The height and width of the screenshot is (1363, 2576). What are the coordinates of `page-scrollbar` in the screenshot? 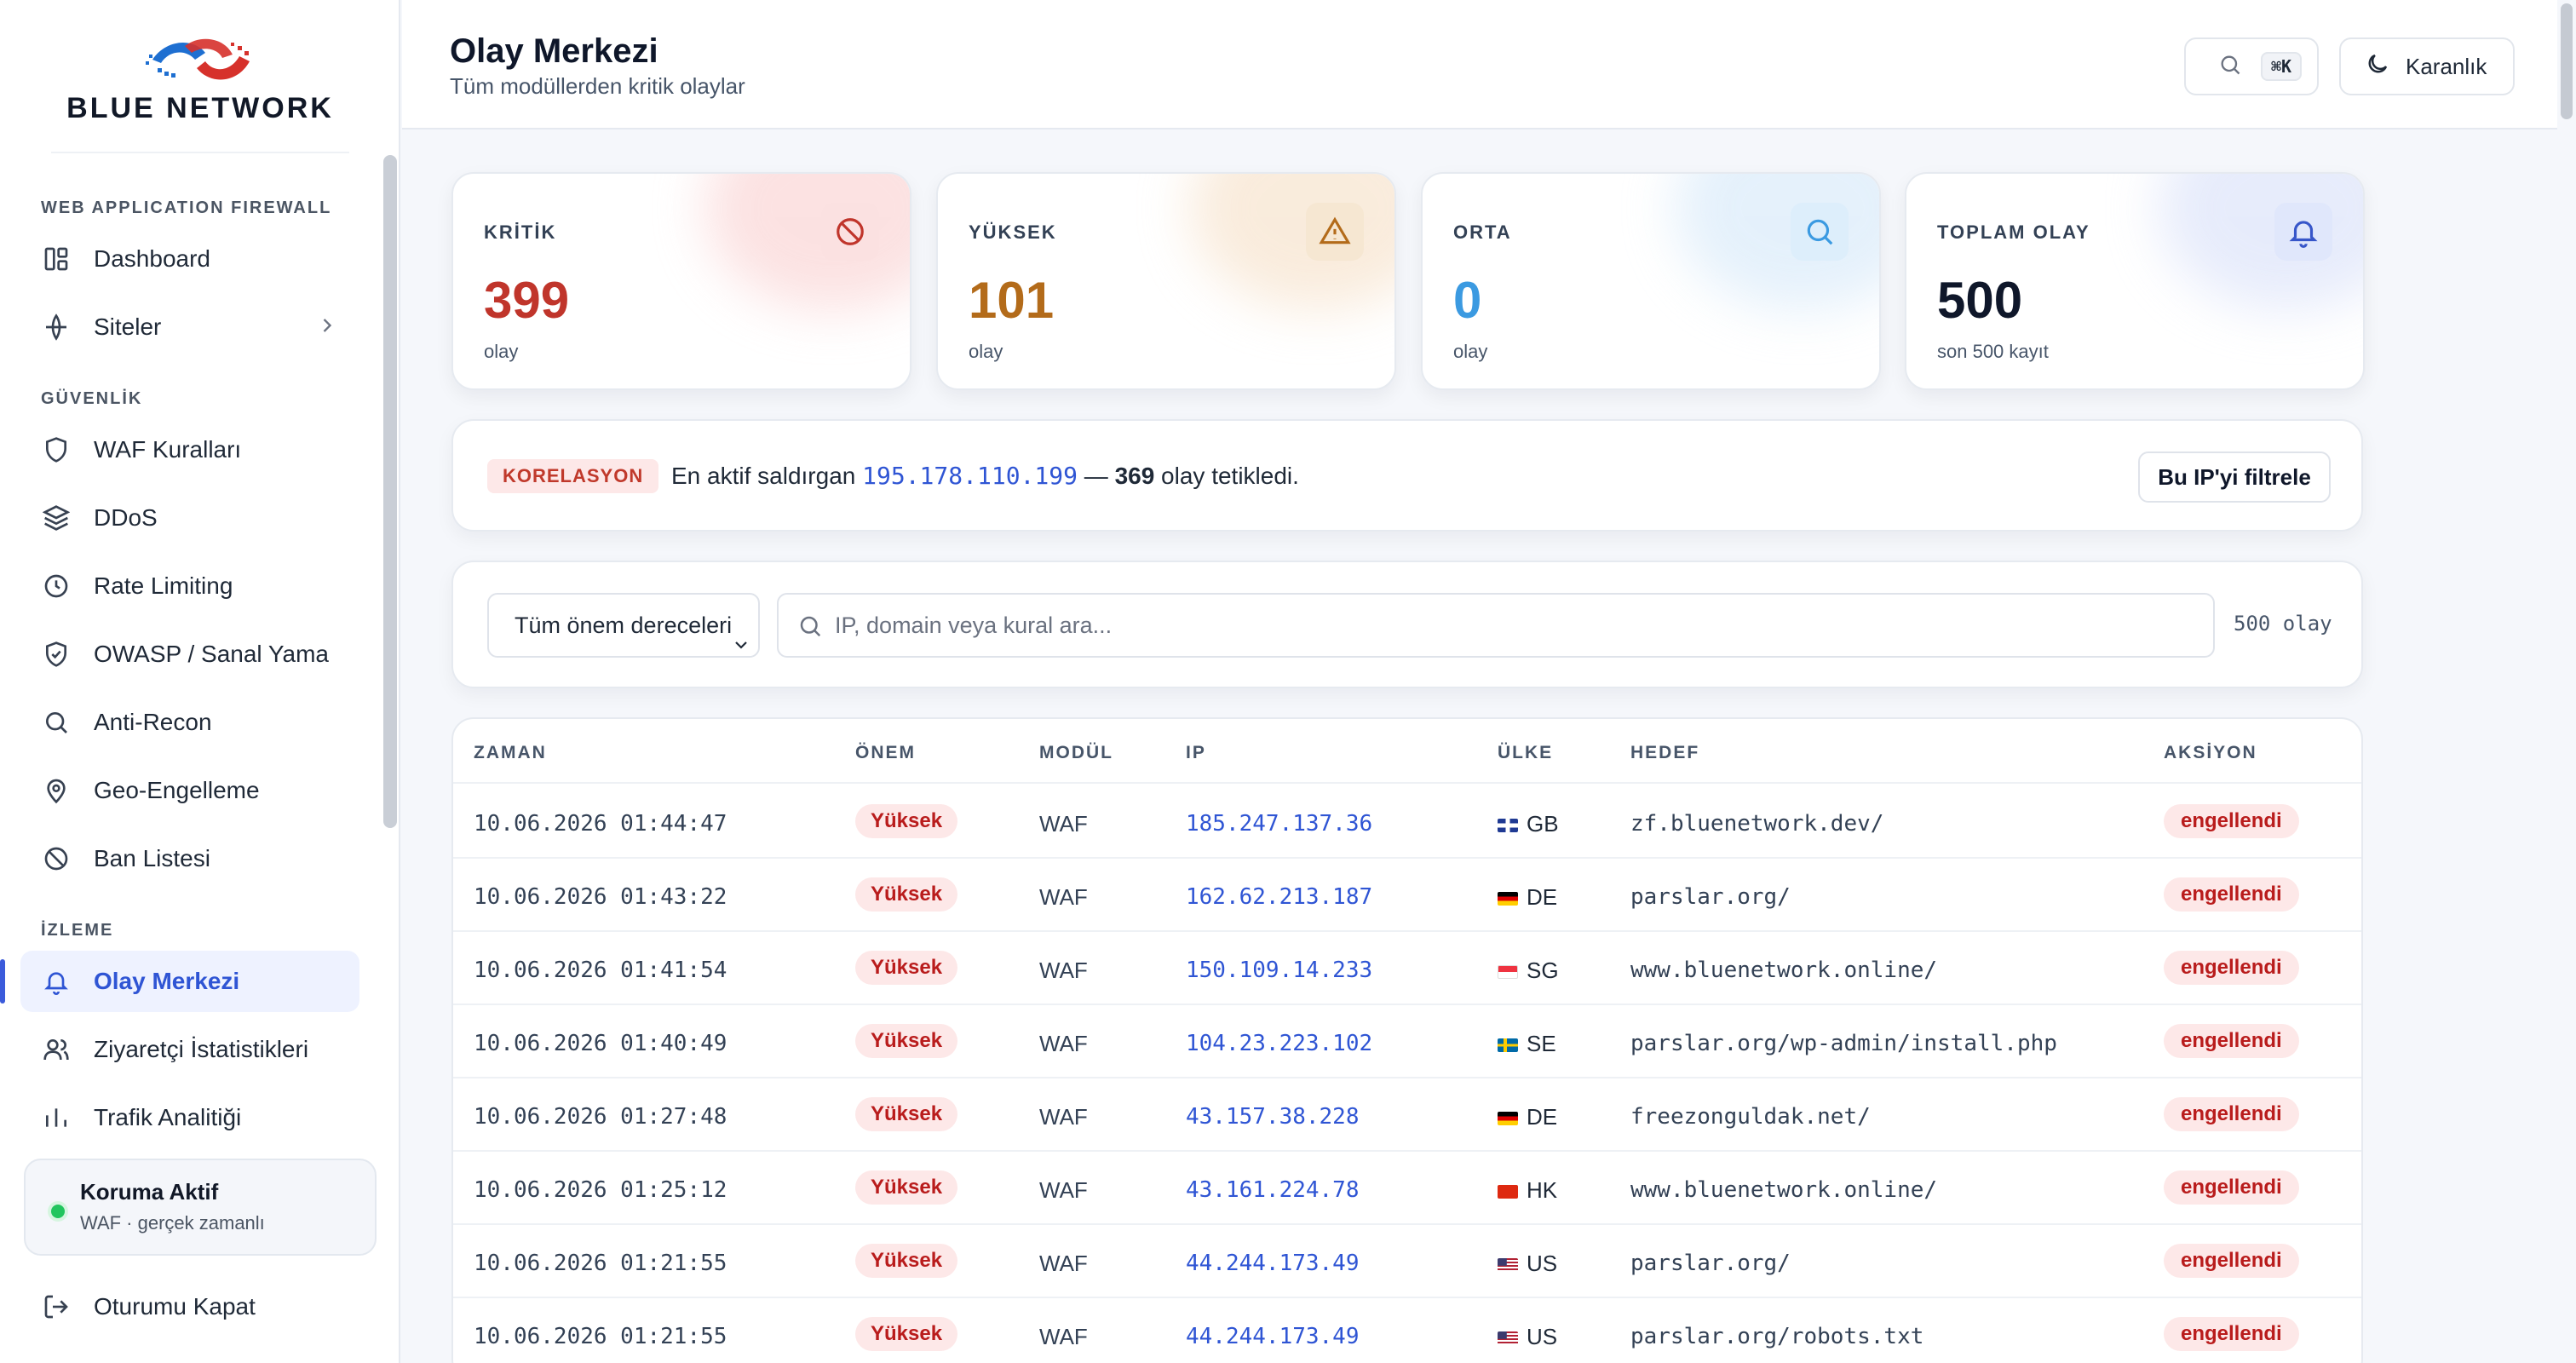 It's located at (2567, 681).